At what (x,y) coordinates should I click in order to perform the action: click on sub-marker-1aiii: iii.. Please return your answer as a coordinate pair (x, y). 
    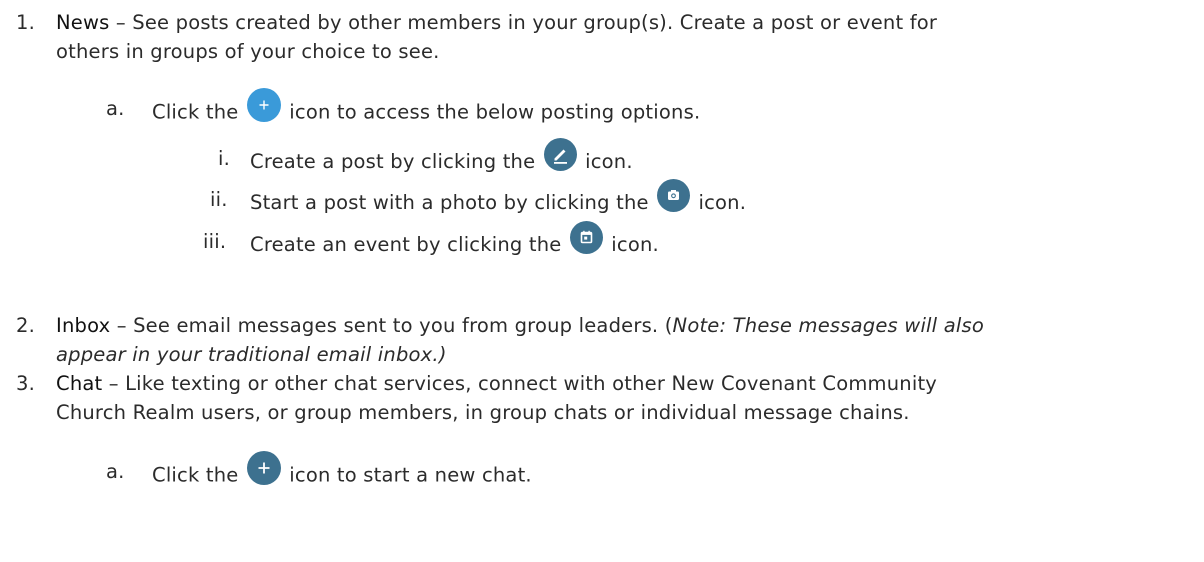
    Looking at the image, I should click on (215, 241).